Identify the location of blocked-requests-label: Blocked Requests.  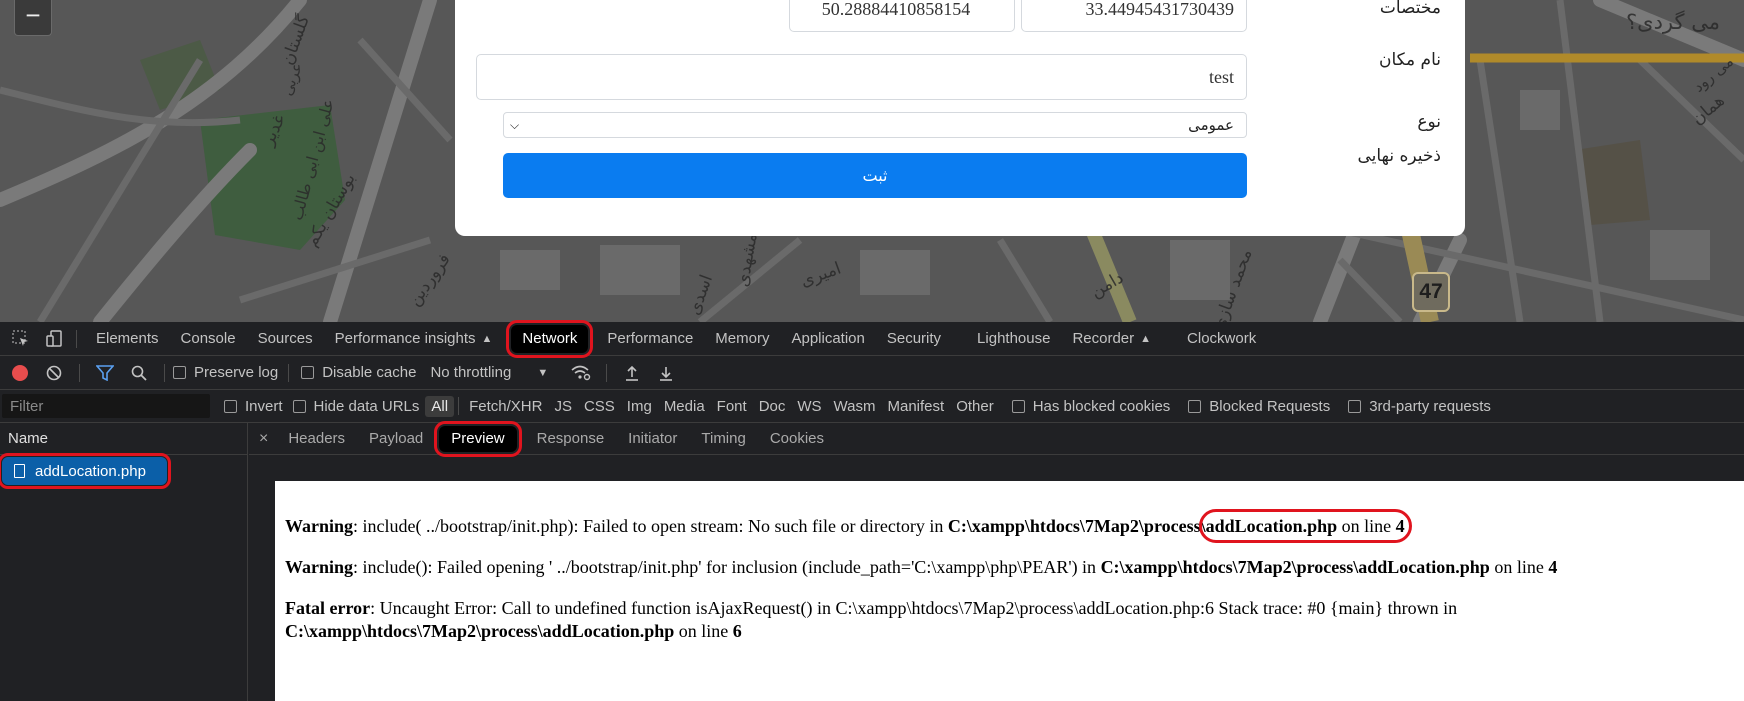
(1270, 406).